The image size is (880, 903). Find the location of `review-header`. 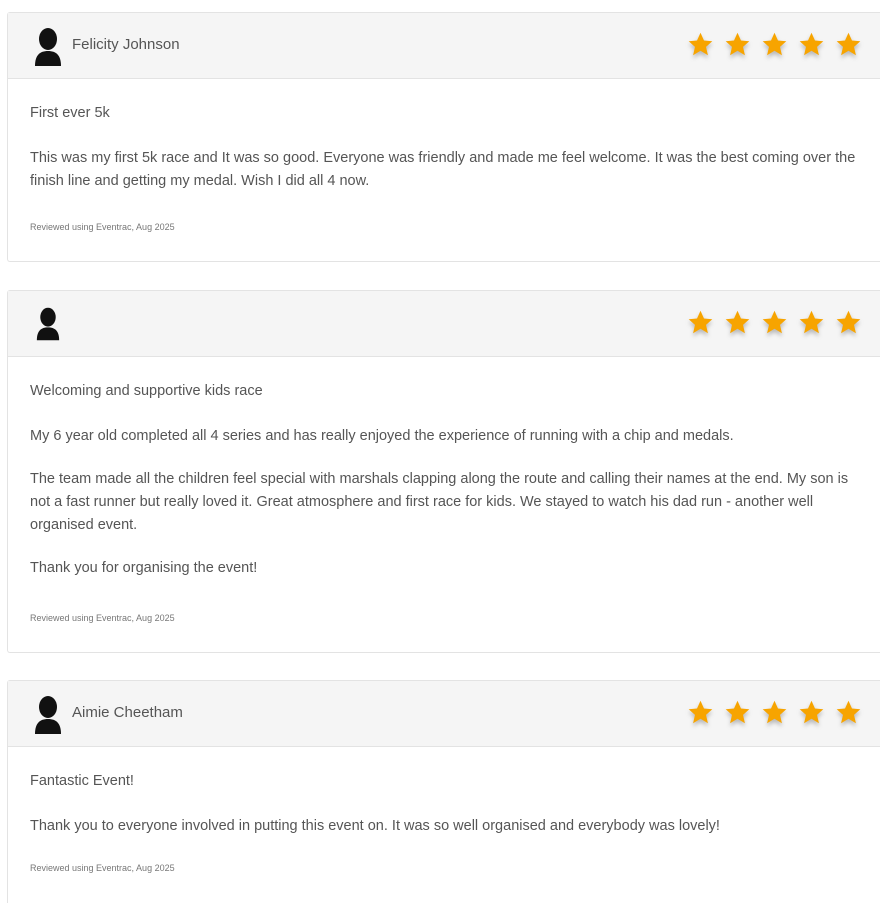

review-header is located at coordinates (444, 324).